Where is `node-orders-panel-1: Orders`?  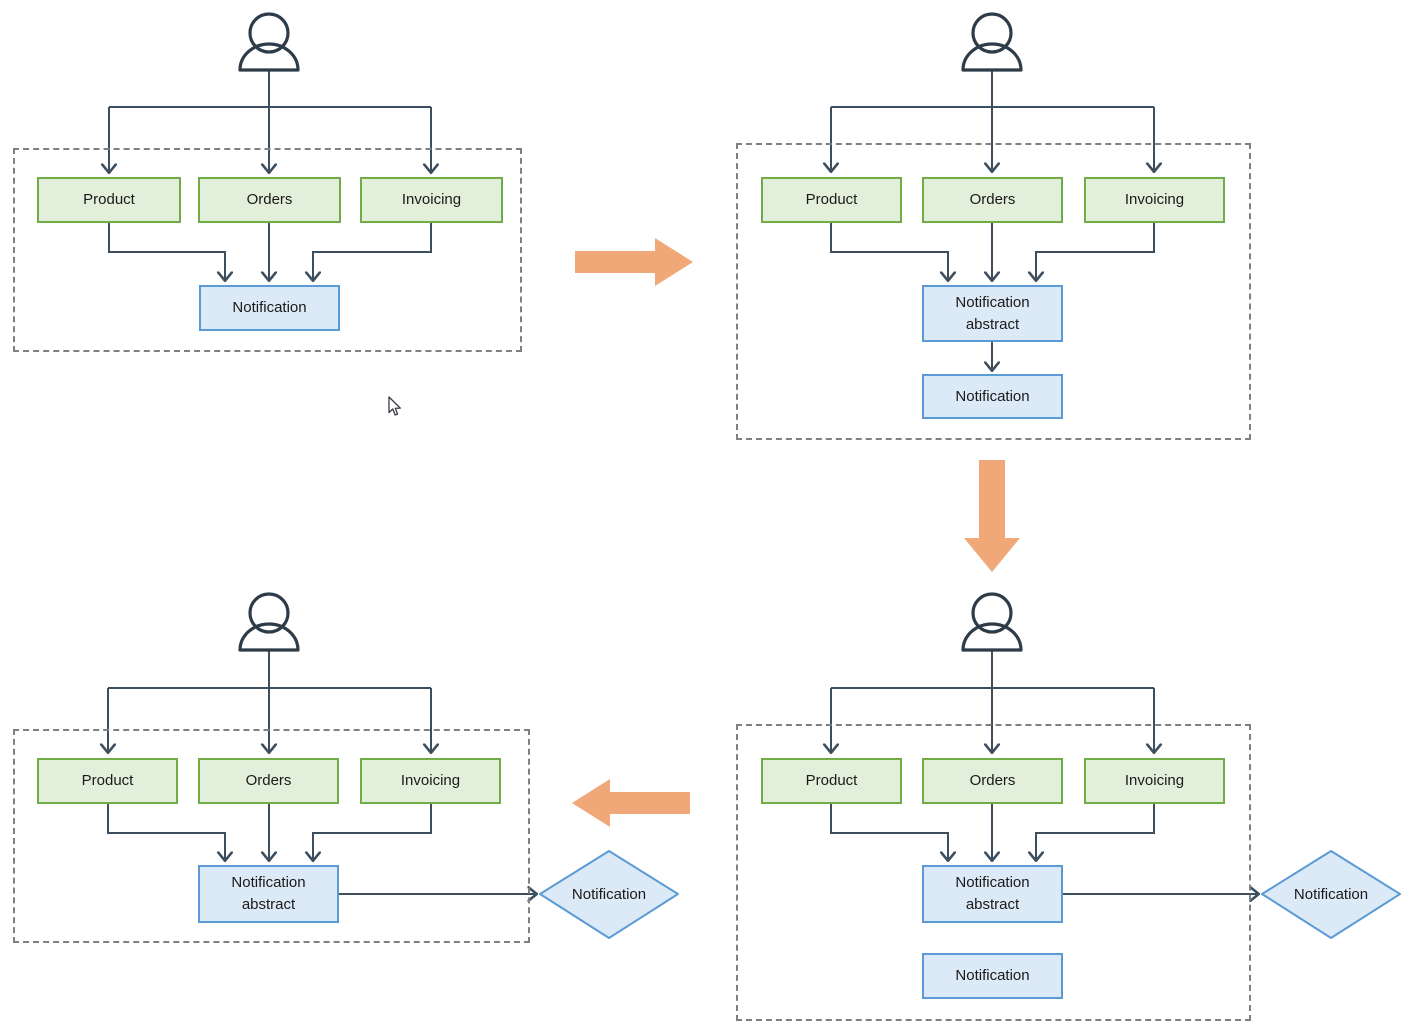 node-orders-panel-1: Orders is located at coordinates (269, 200).